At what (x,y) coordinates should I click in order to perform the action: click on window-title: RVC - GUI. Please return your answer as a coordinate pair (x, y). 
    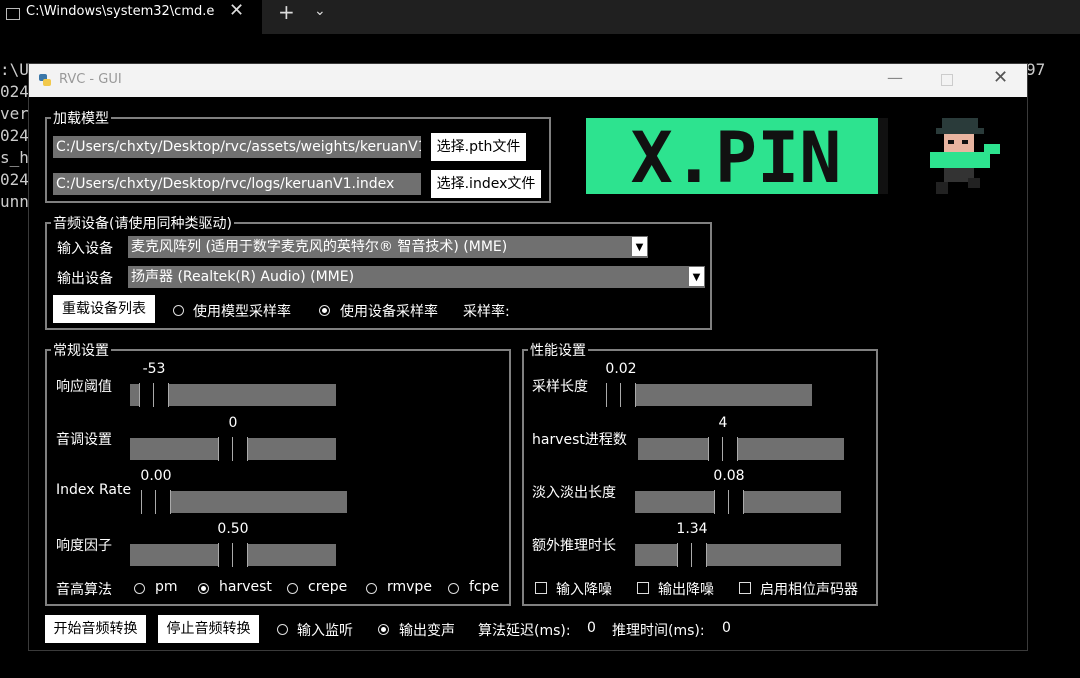
    Looking at the image, I should click on (90, 79).